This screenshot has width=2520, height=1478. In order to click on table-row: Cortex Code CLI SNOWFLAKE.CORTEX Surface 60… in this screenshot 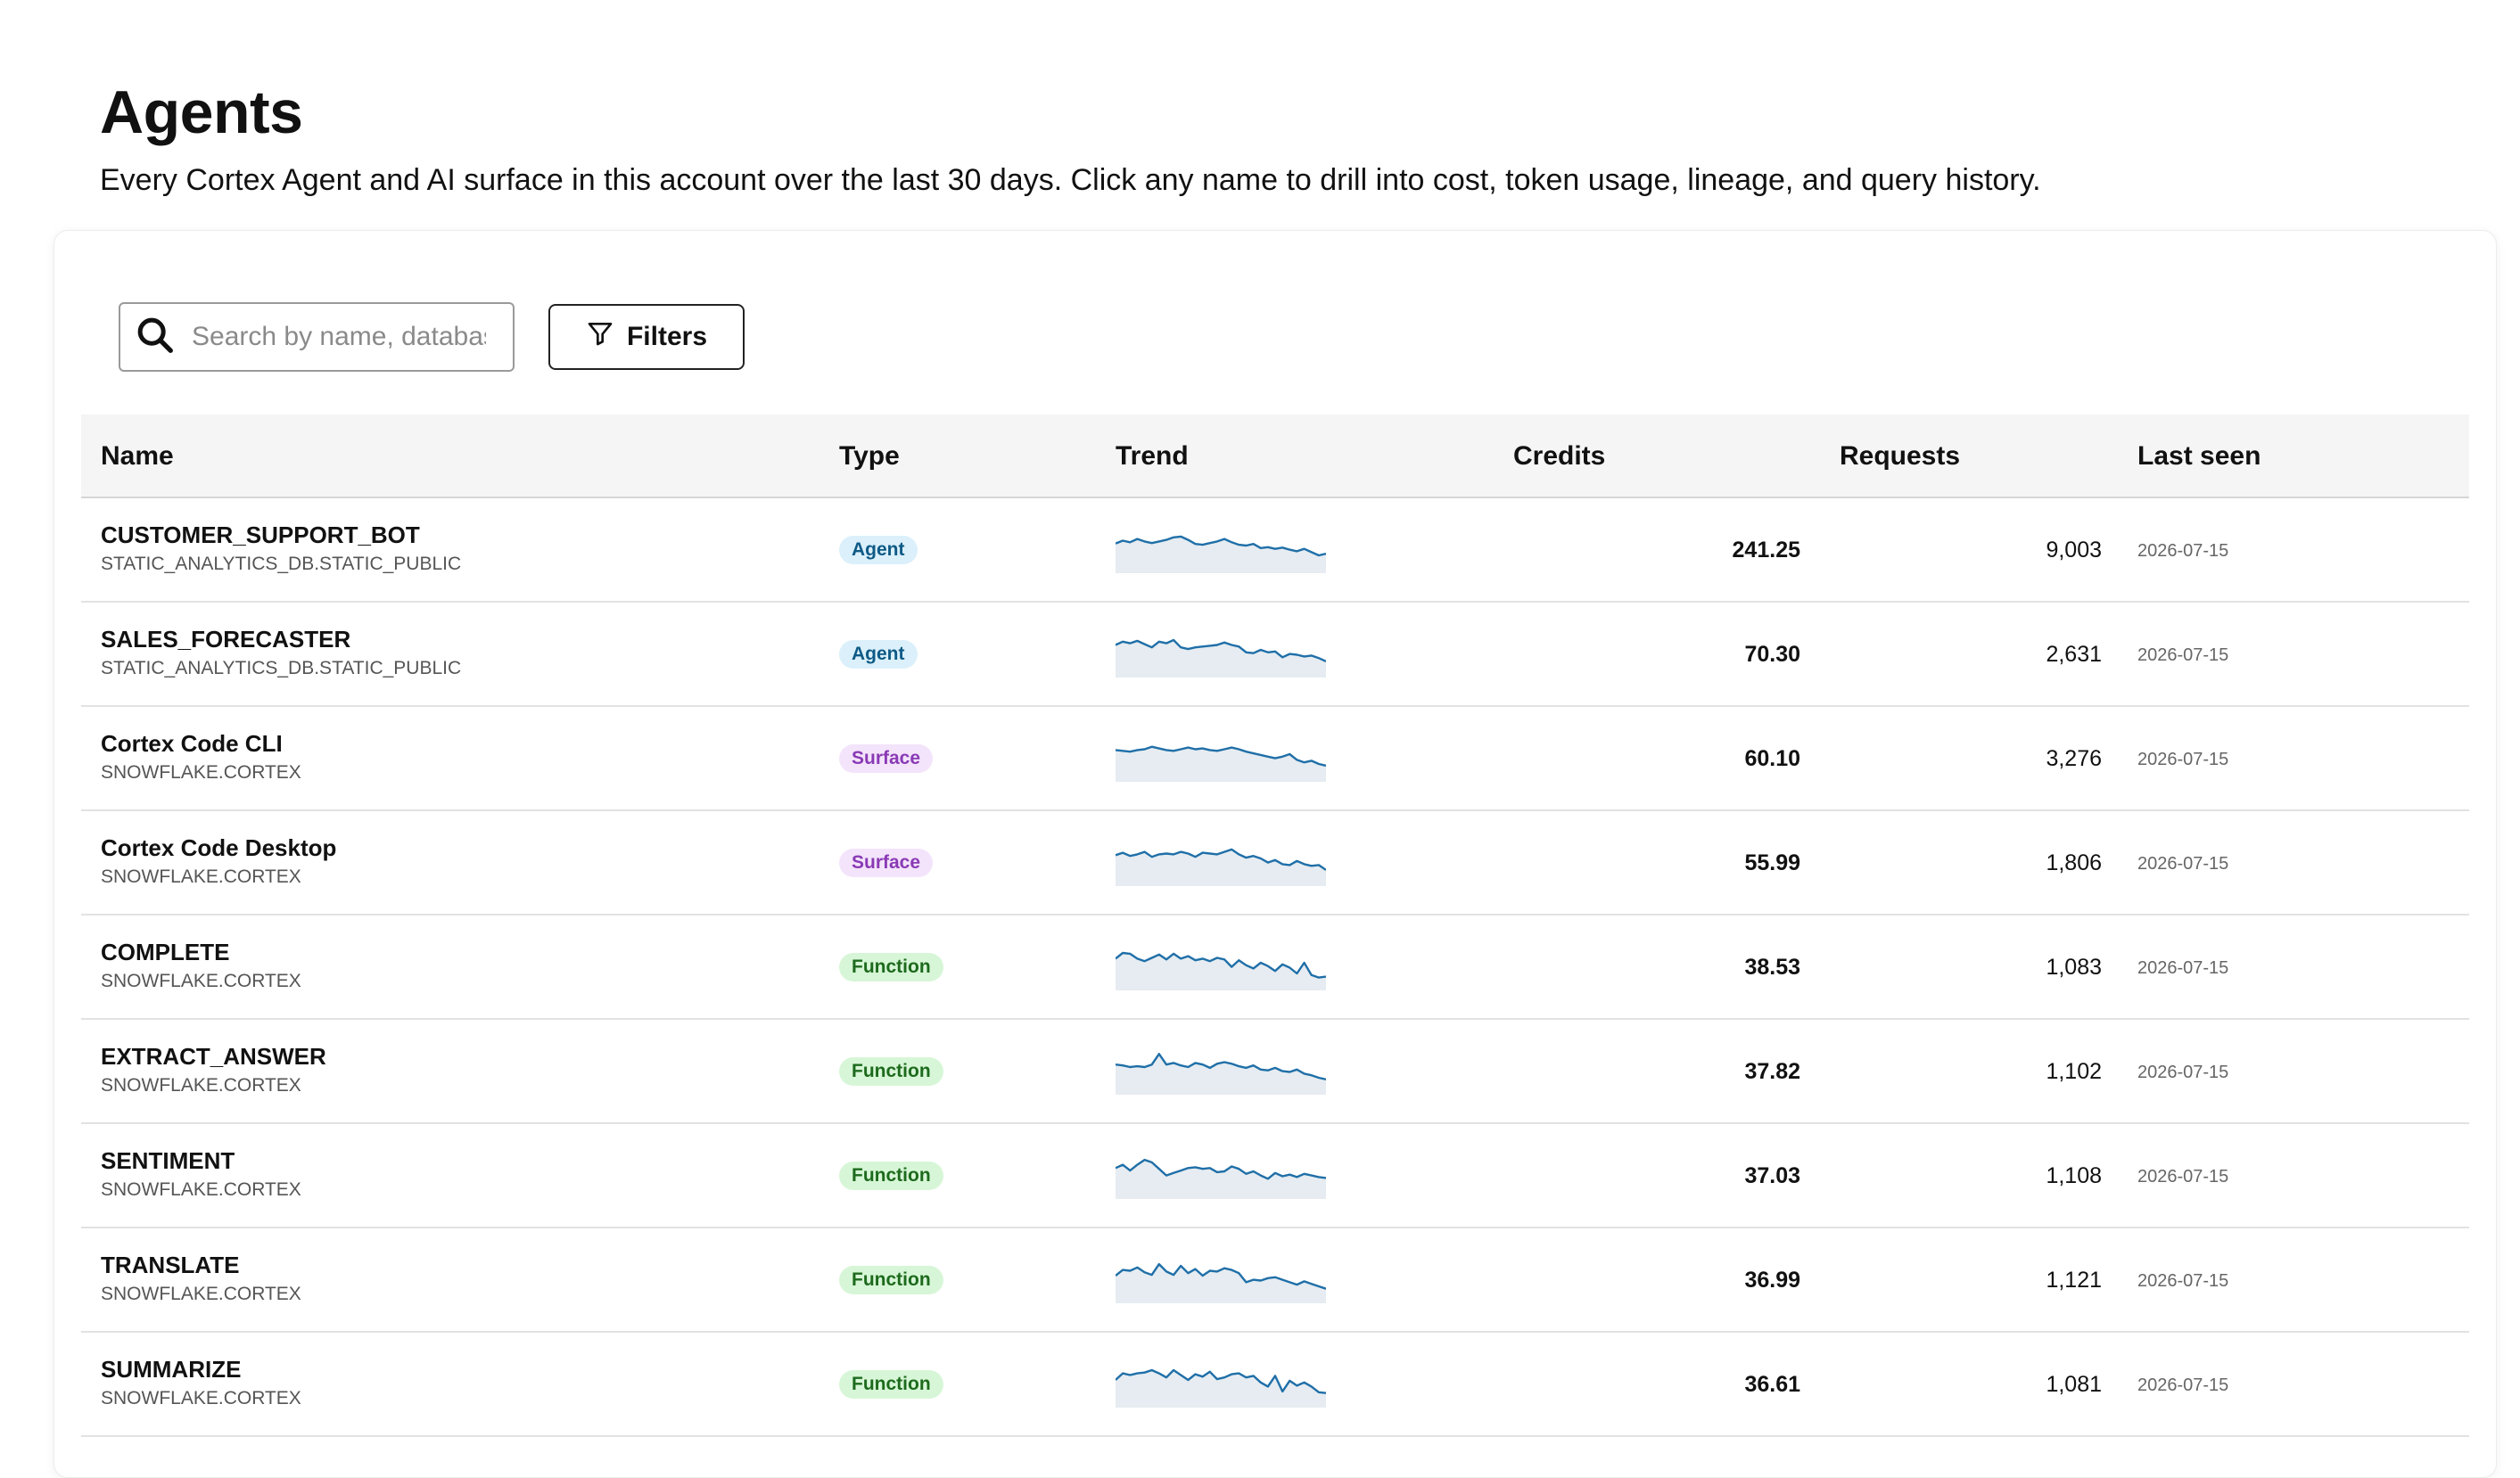, I will do `click(1275, 759)`.